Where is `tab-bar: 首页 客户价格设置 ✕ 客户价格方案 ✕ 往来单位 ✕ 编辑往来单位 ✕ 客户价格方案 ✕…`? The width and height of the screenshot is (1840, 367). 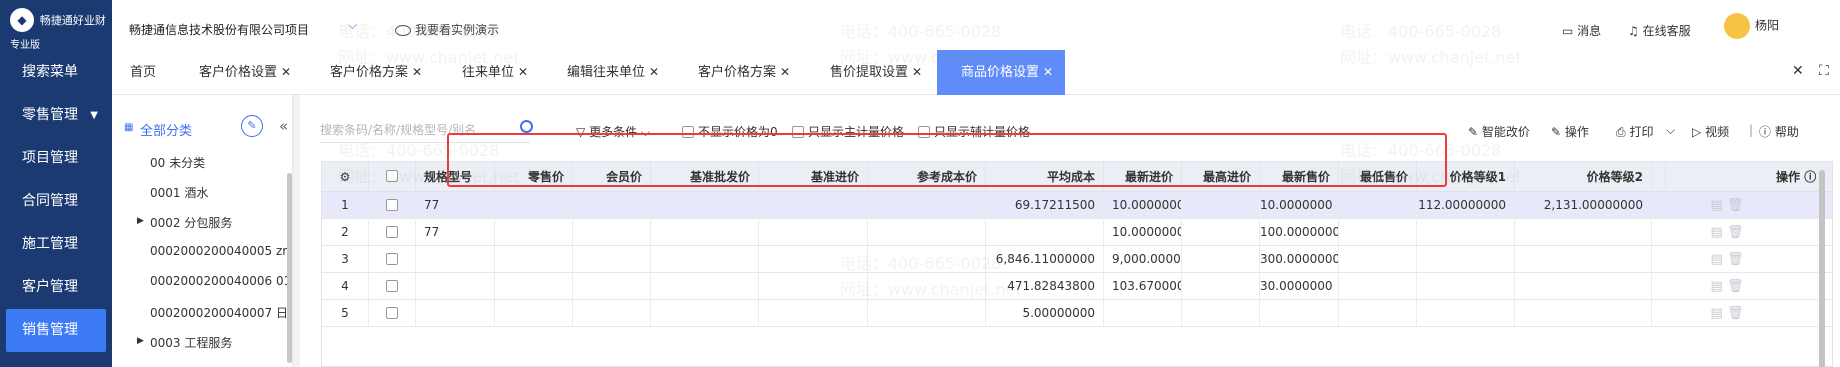
tab-bar: 首页 客户价格设置 ✕ 客户价格方案 ✕ 往来单位 ✕ 编辑往来单位 ✕ 客户价格方案 ✕… is located at coordinates (976, 72).